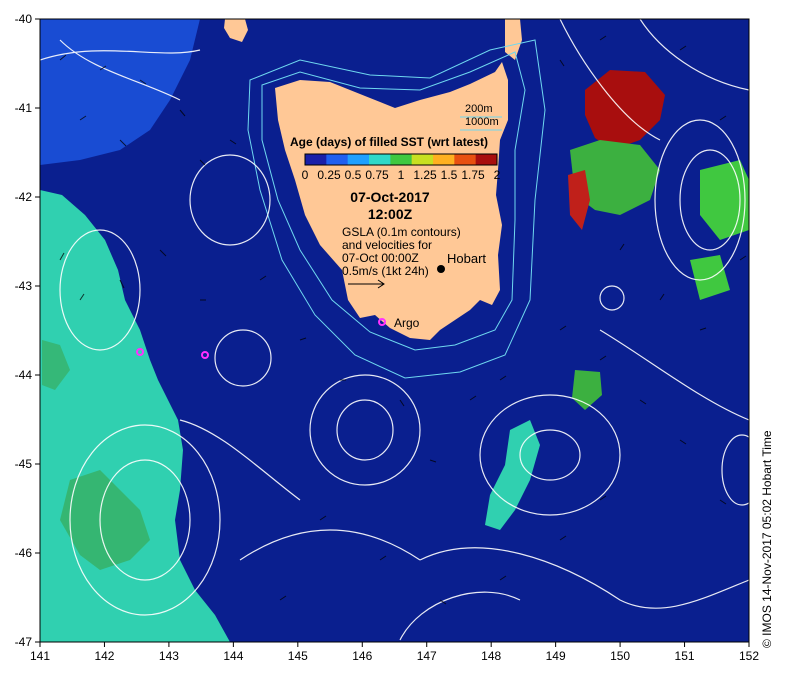 This screenshot has height=678, width=792. What do you see at coordinates (394, 652) in the screenshot?
I see `x-axis: 141 142 143 144 145 146 147 148 149 150 151 152` at bounding box center [394, 652].